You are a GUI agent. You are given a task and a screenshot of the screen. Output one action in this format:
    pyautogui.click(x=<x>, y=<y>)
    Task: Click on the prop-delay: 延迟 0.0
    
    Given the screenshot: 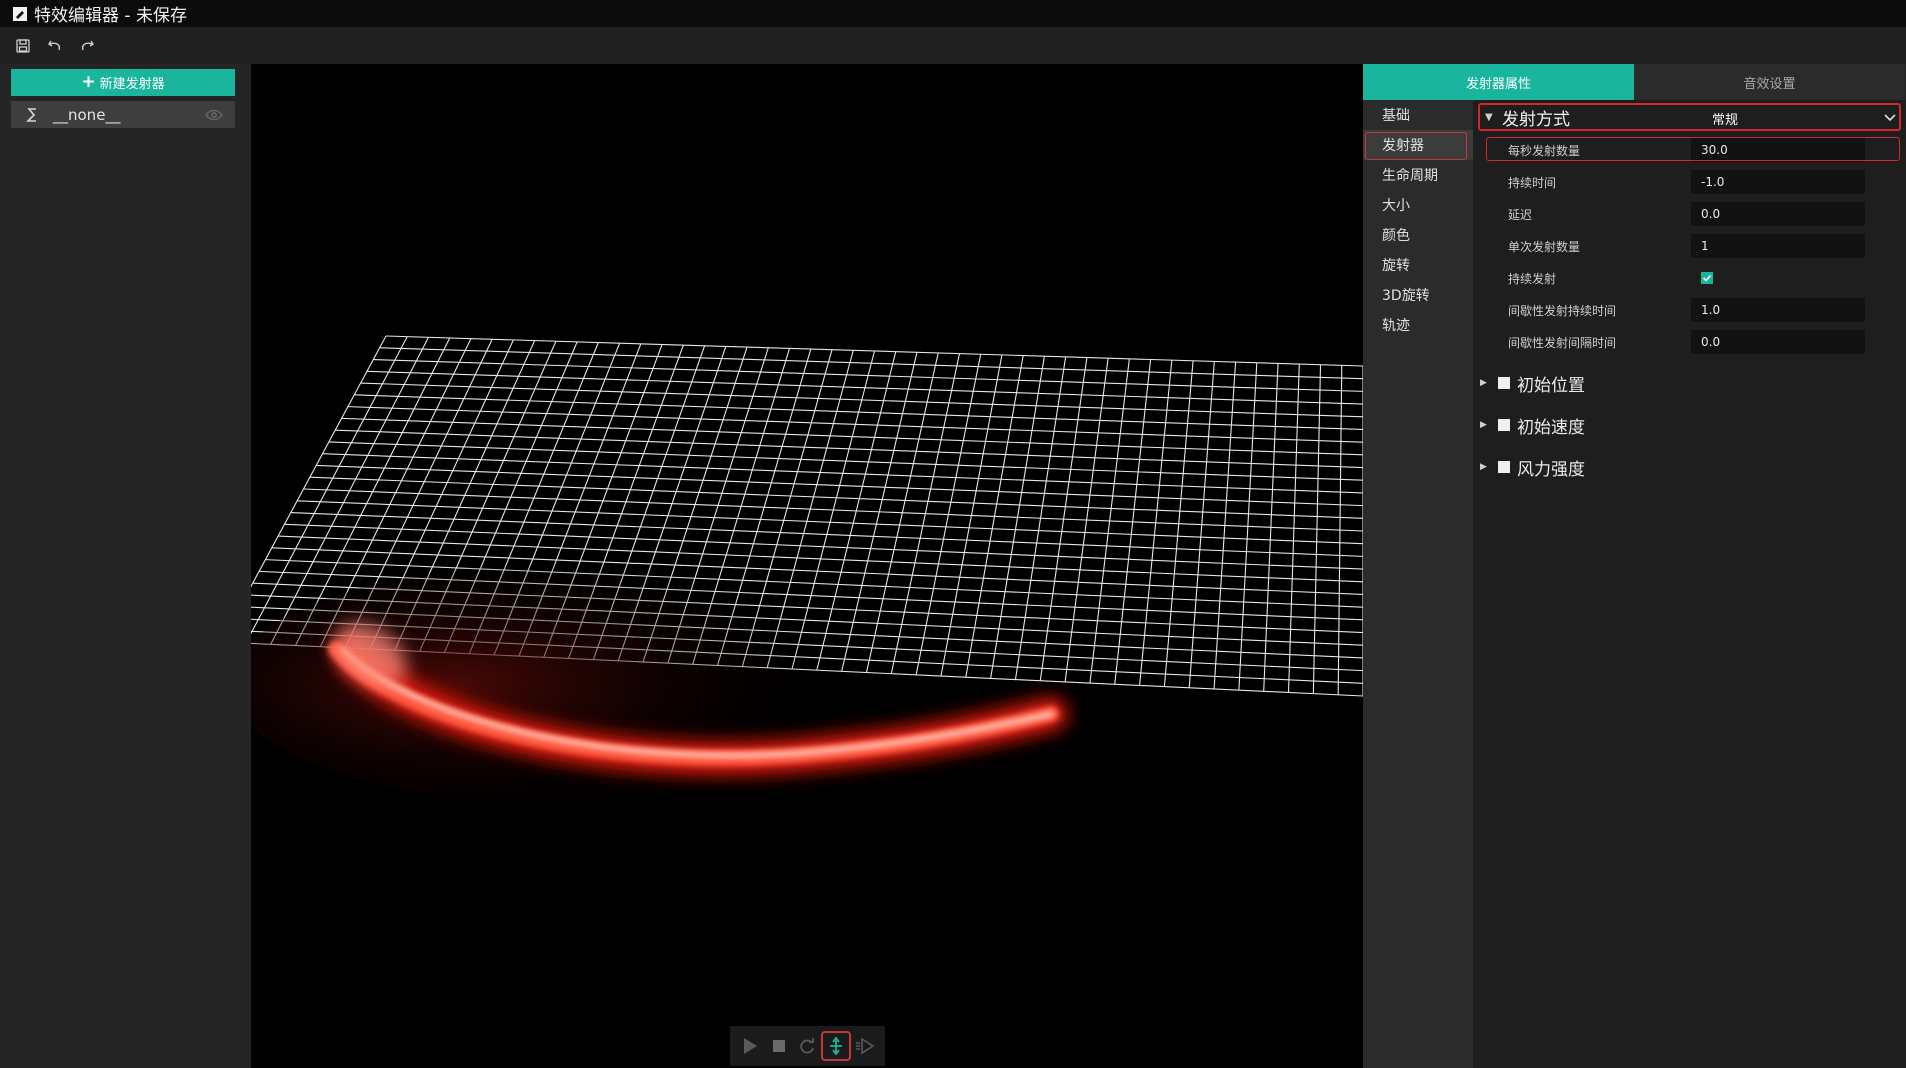 What is the action you would take?
    pyautogui.click(x=1707, y=214)
    